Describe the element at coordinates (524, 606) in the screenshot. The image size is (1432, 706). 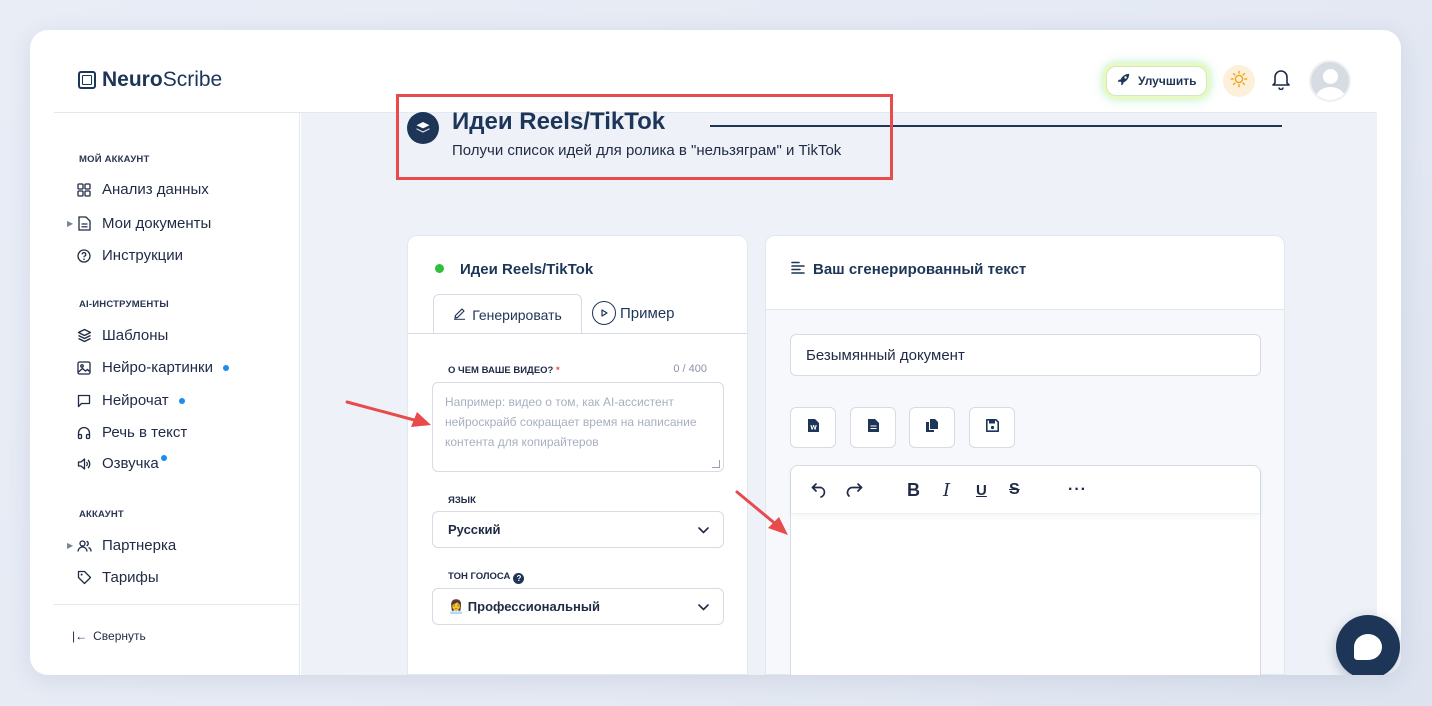
I see `tone-value: 👩‍💼 Профессиональный` at that location.